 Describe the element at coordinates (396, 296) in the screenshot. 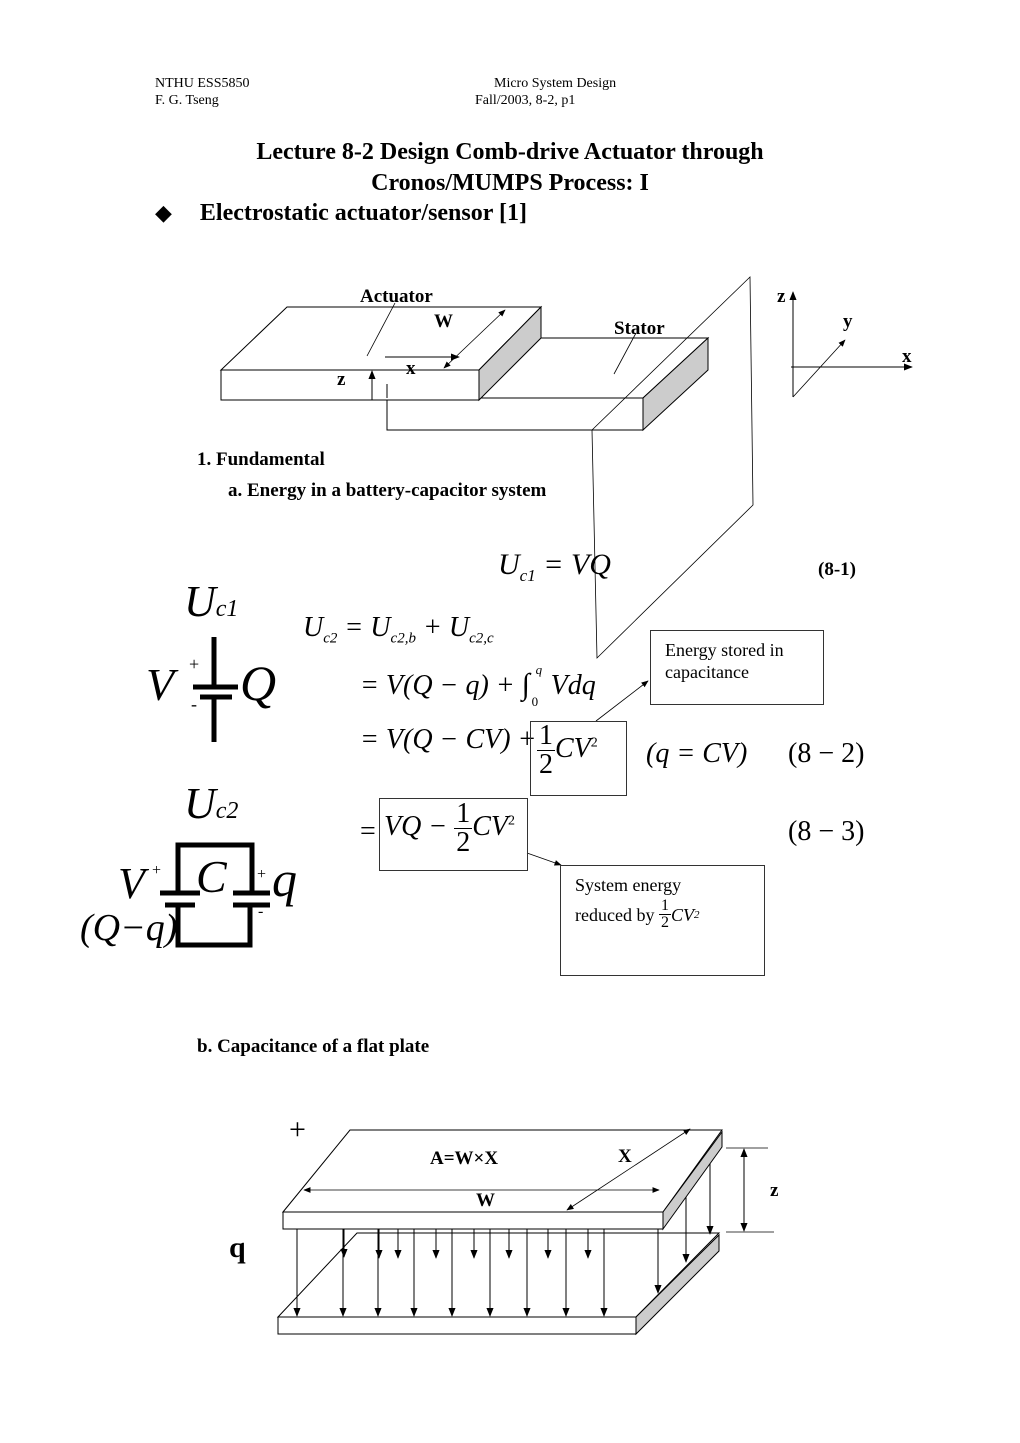

I see `actuator-label: Actuator` at that location.